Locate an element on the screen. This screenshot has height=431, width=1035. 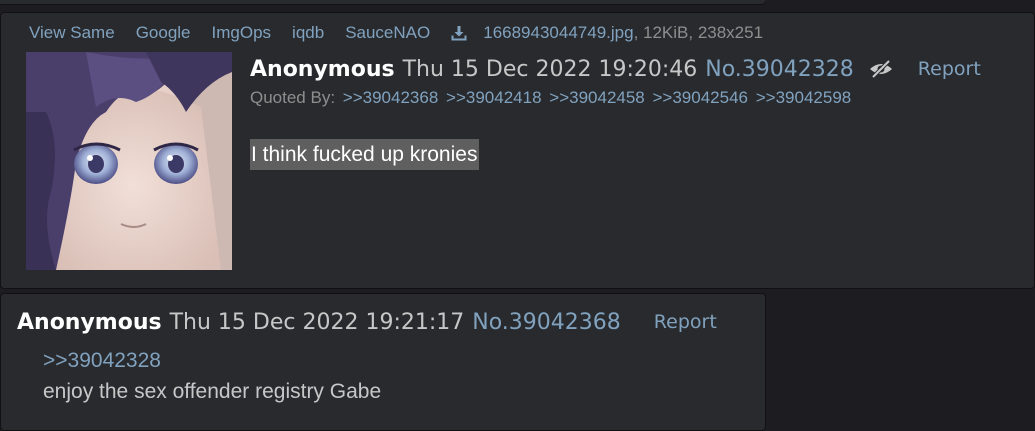
backlink: >>39042546 is located at coordinates (701, 97).